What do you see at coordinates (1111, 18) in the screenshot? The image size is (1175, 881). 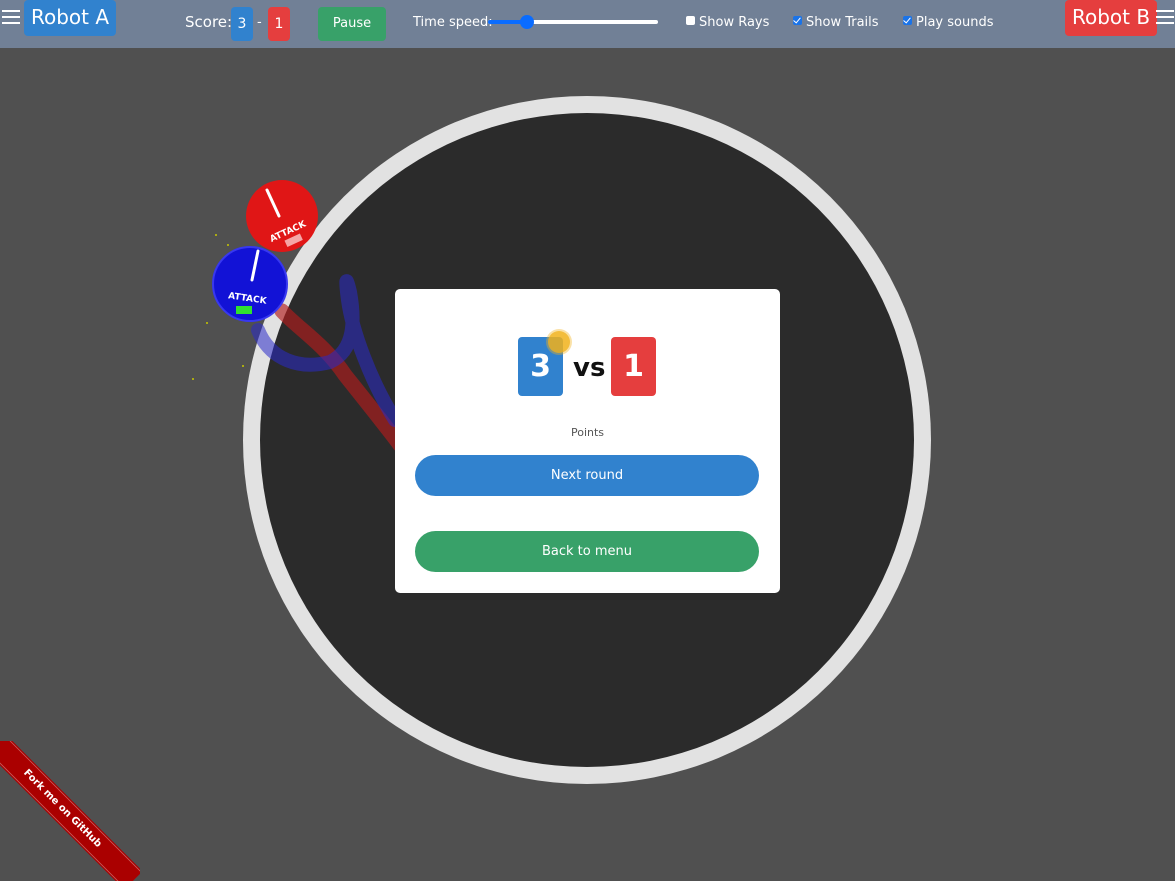 I see `robot-b-button: Robot B` at bounding box center [1111, 18].